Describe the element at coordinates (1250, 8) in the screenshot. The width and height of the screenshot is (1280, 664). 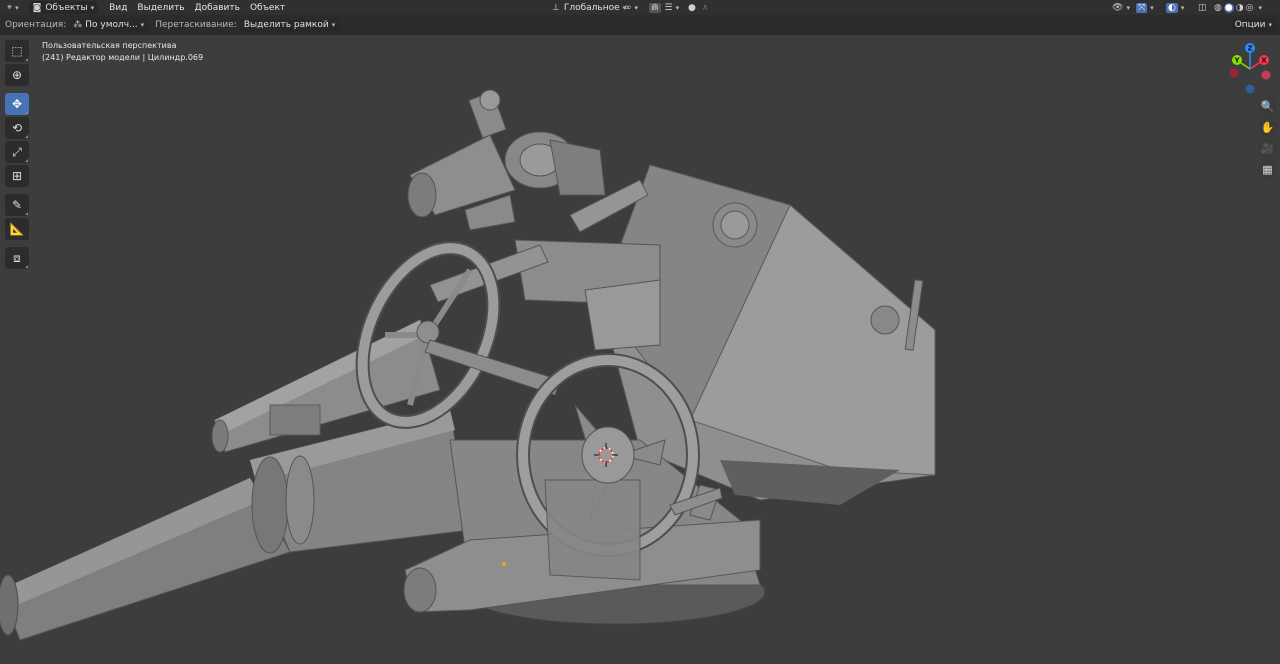
I see `rendered-shading-icon: ◎` at that location.